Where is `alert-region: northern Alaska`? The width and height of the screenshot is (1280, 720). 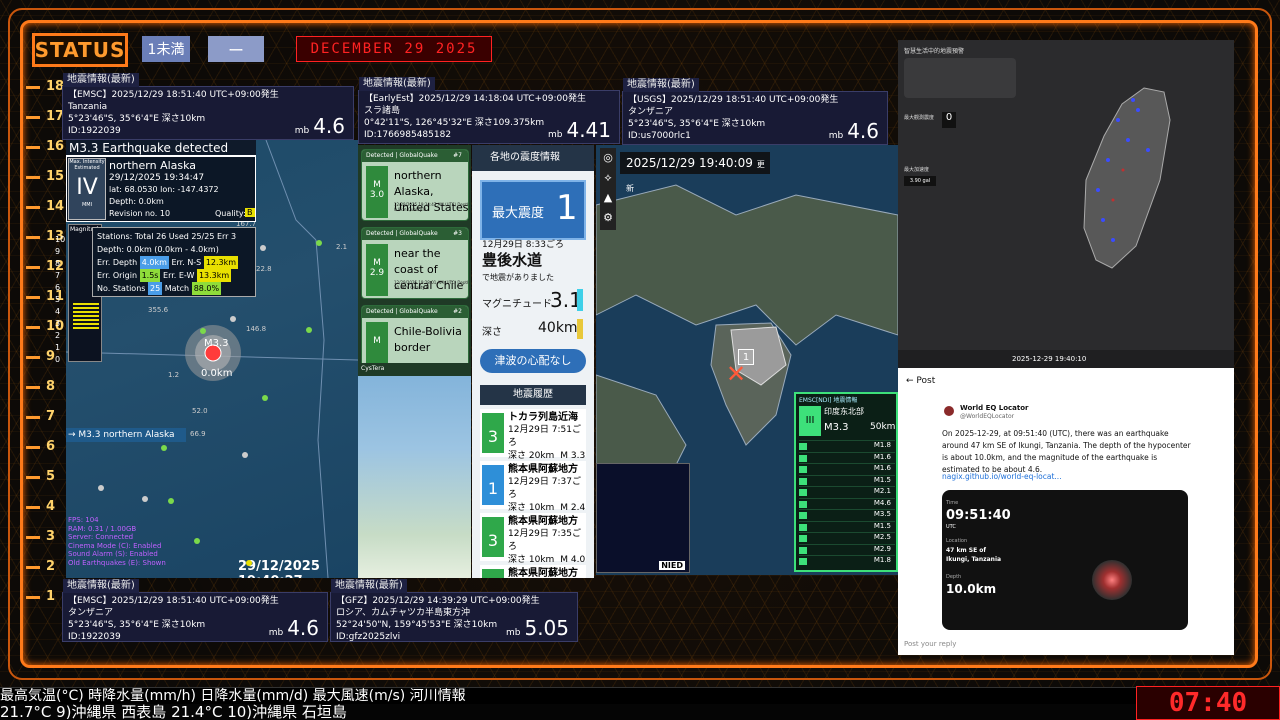 alert-region: northern Alaska is located at coordinates (153, 165).